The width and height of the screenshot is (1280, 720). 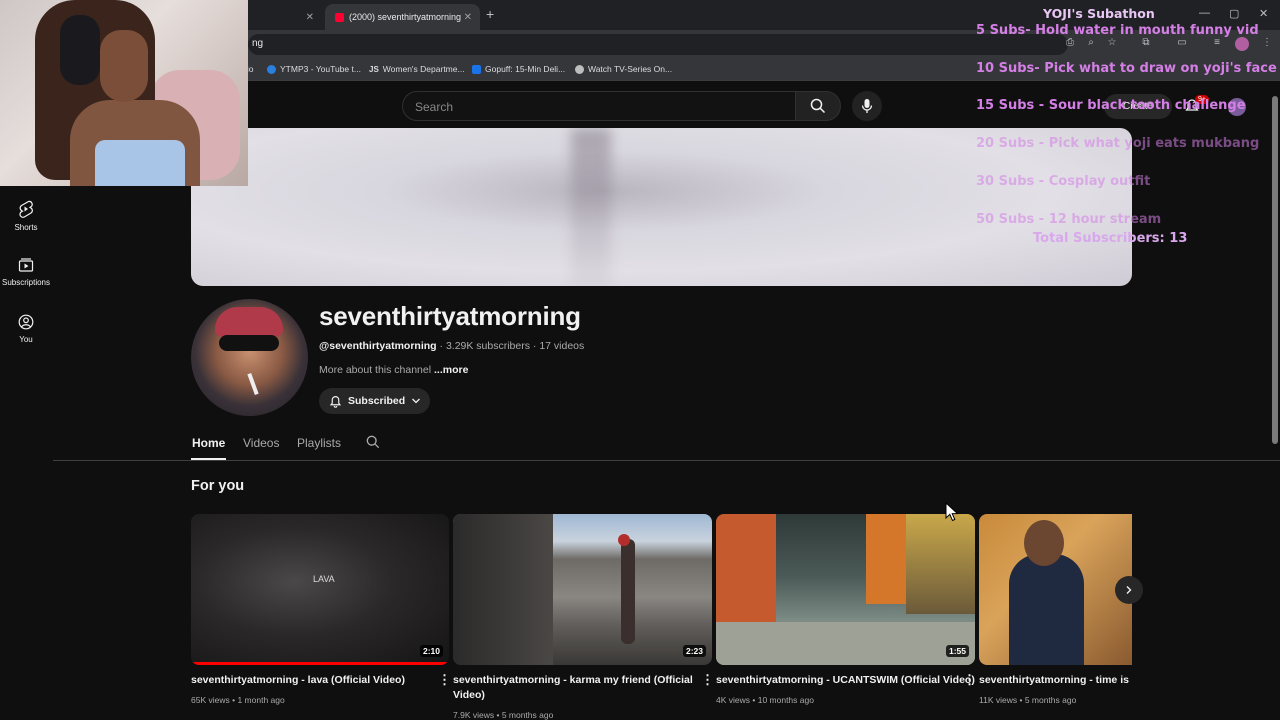 I want to click on subathon-title: YOJI's Subathon, so click(x=1099, y=13).